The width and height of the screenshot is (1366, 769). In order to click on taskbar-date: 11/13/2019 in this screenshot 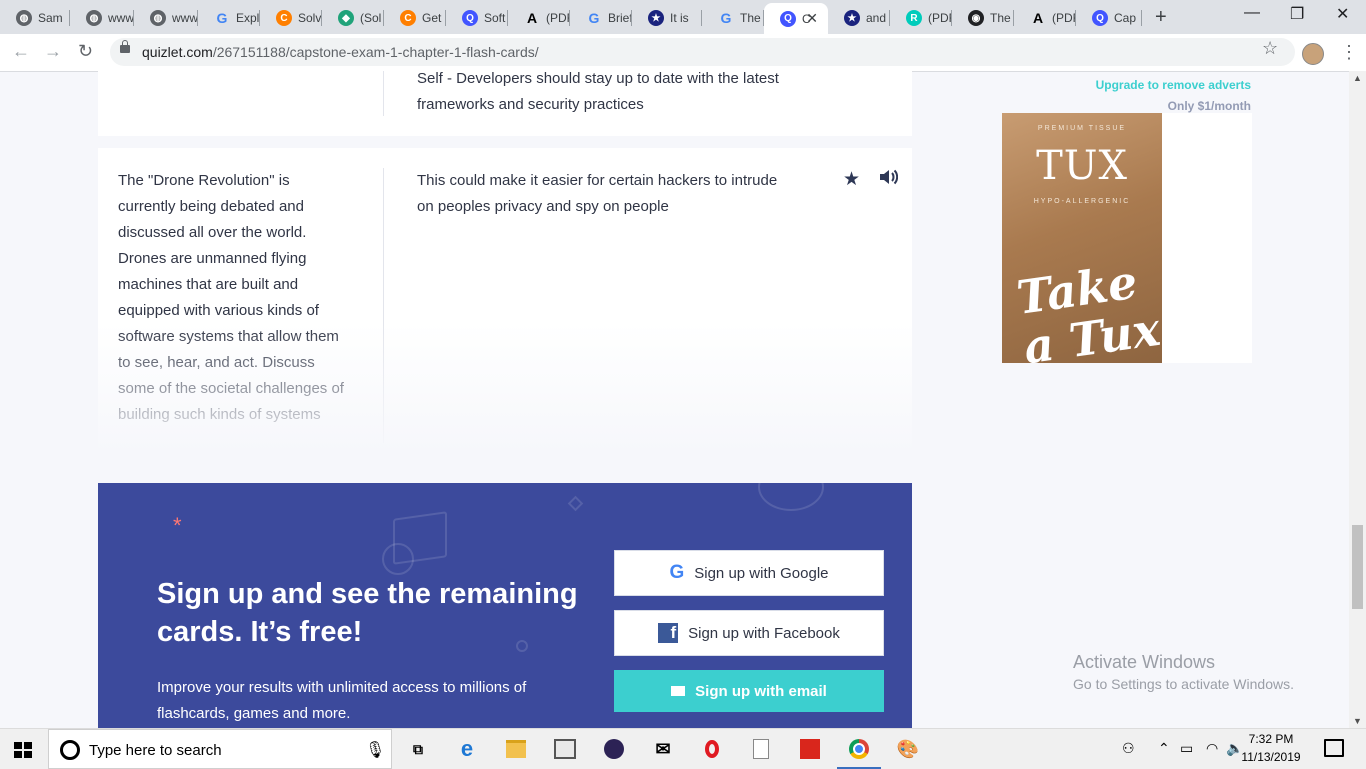, I will do `click(1271, 757)`.